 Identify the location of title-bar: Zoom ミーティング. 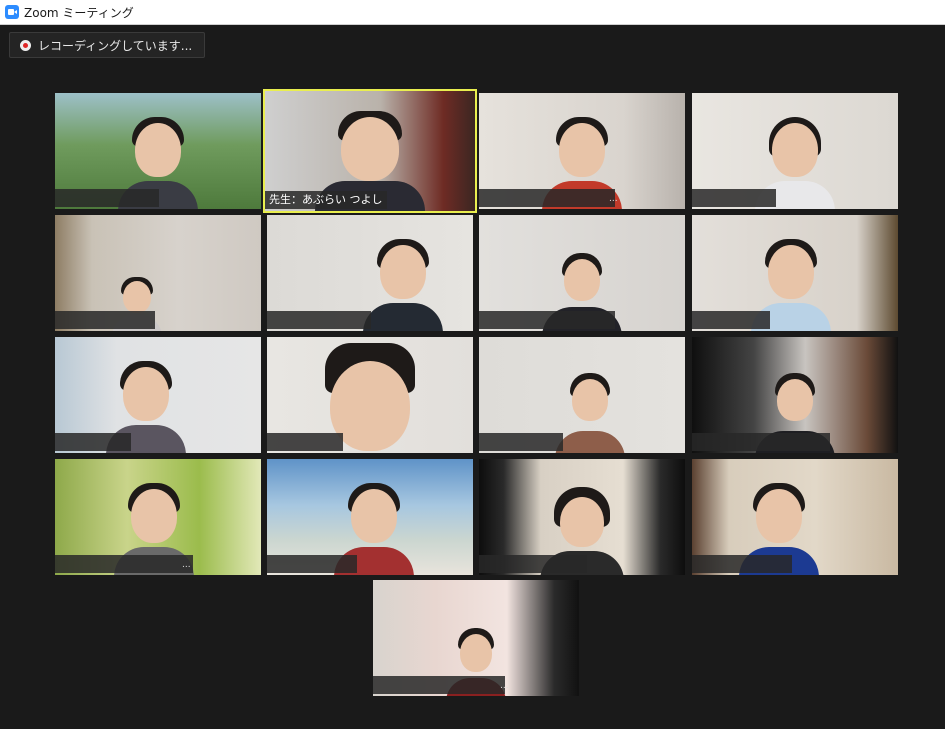
(472, 12).